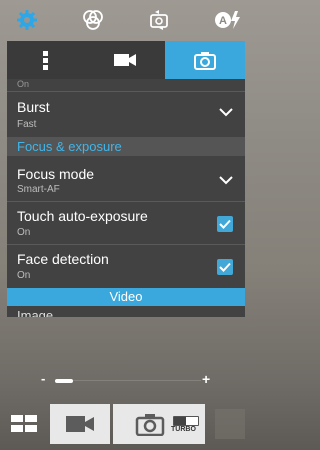 The height and width of the screenshot is (450, 320). What do you see at coordinates (64, 381) in the screenshot?
I see `zoom-slider-thumb` at bounding box center [64, 381].